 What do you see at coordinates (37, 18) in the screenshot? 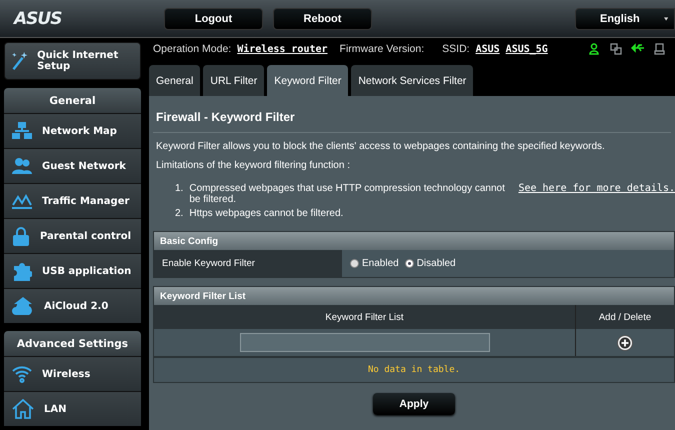
I see `logo: ASUS` at bounding box center [37, 18].